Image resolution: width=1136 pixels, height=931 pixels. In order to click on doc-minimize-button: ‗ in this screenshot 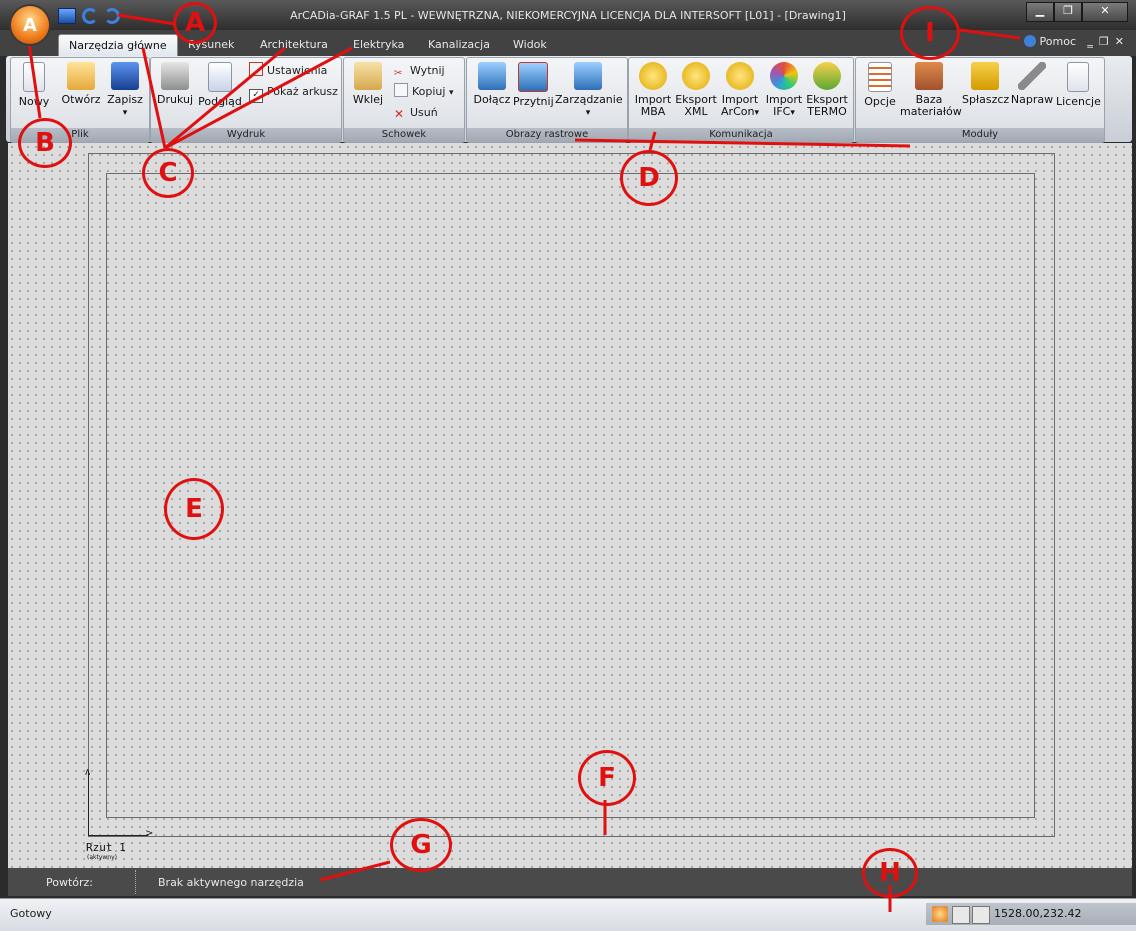, I will do `click(1093, 41)`.